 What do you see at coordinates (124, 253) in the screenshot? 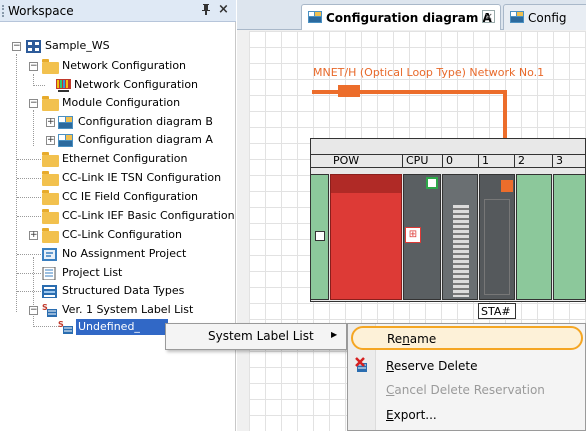
I see `tree-label: No Assignment Project` at bounding box center [124, 253].